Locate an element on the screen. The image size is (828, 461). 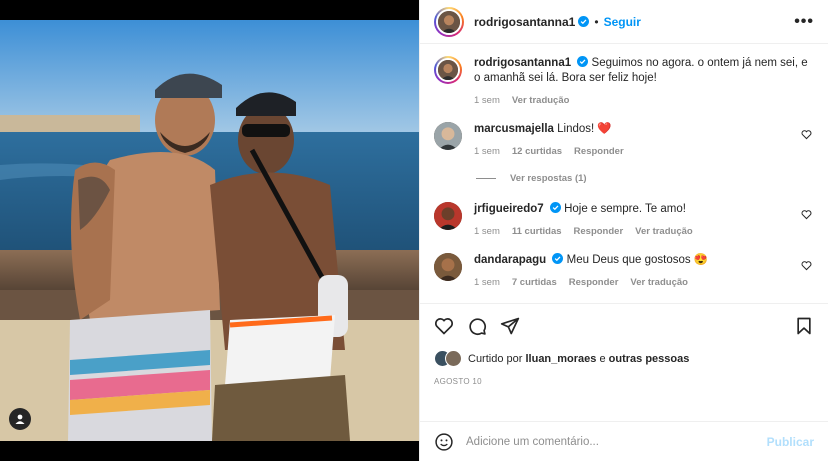
post-header: rodrigosantanna1 • Seguir ••• is located at coordinates (624, 22).